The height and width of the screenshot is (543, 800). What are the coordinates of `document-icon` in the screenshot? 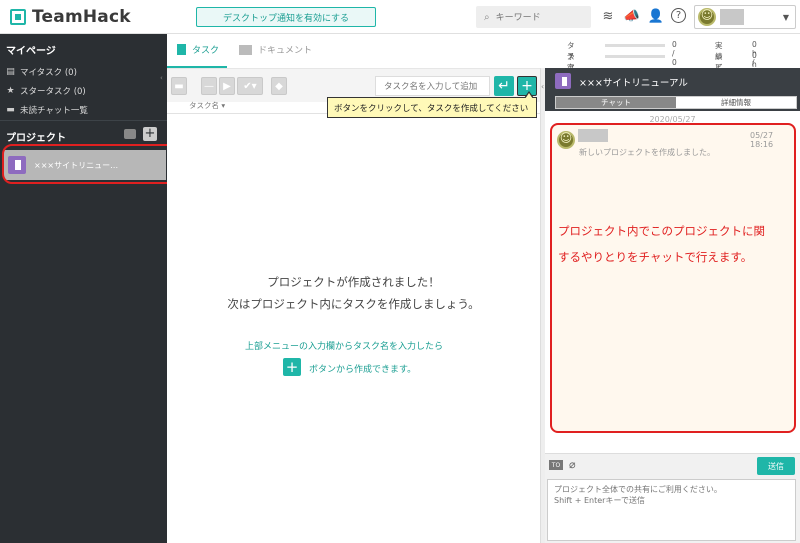 It's located at (181, 49).